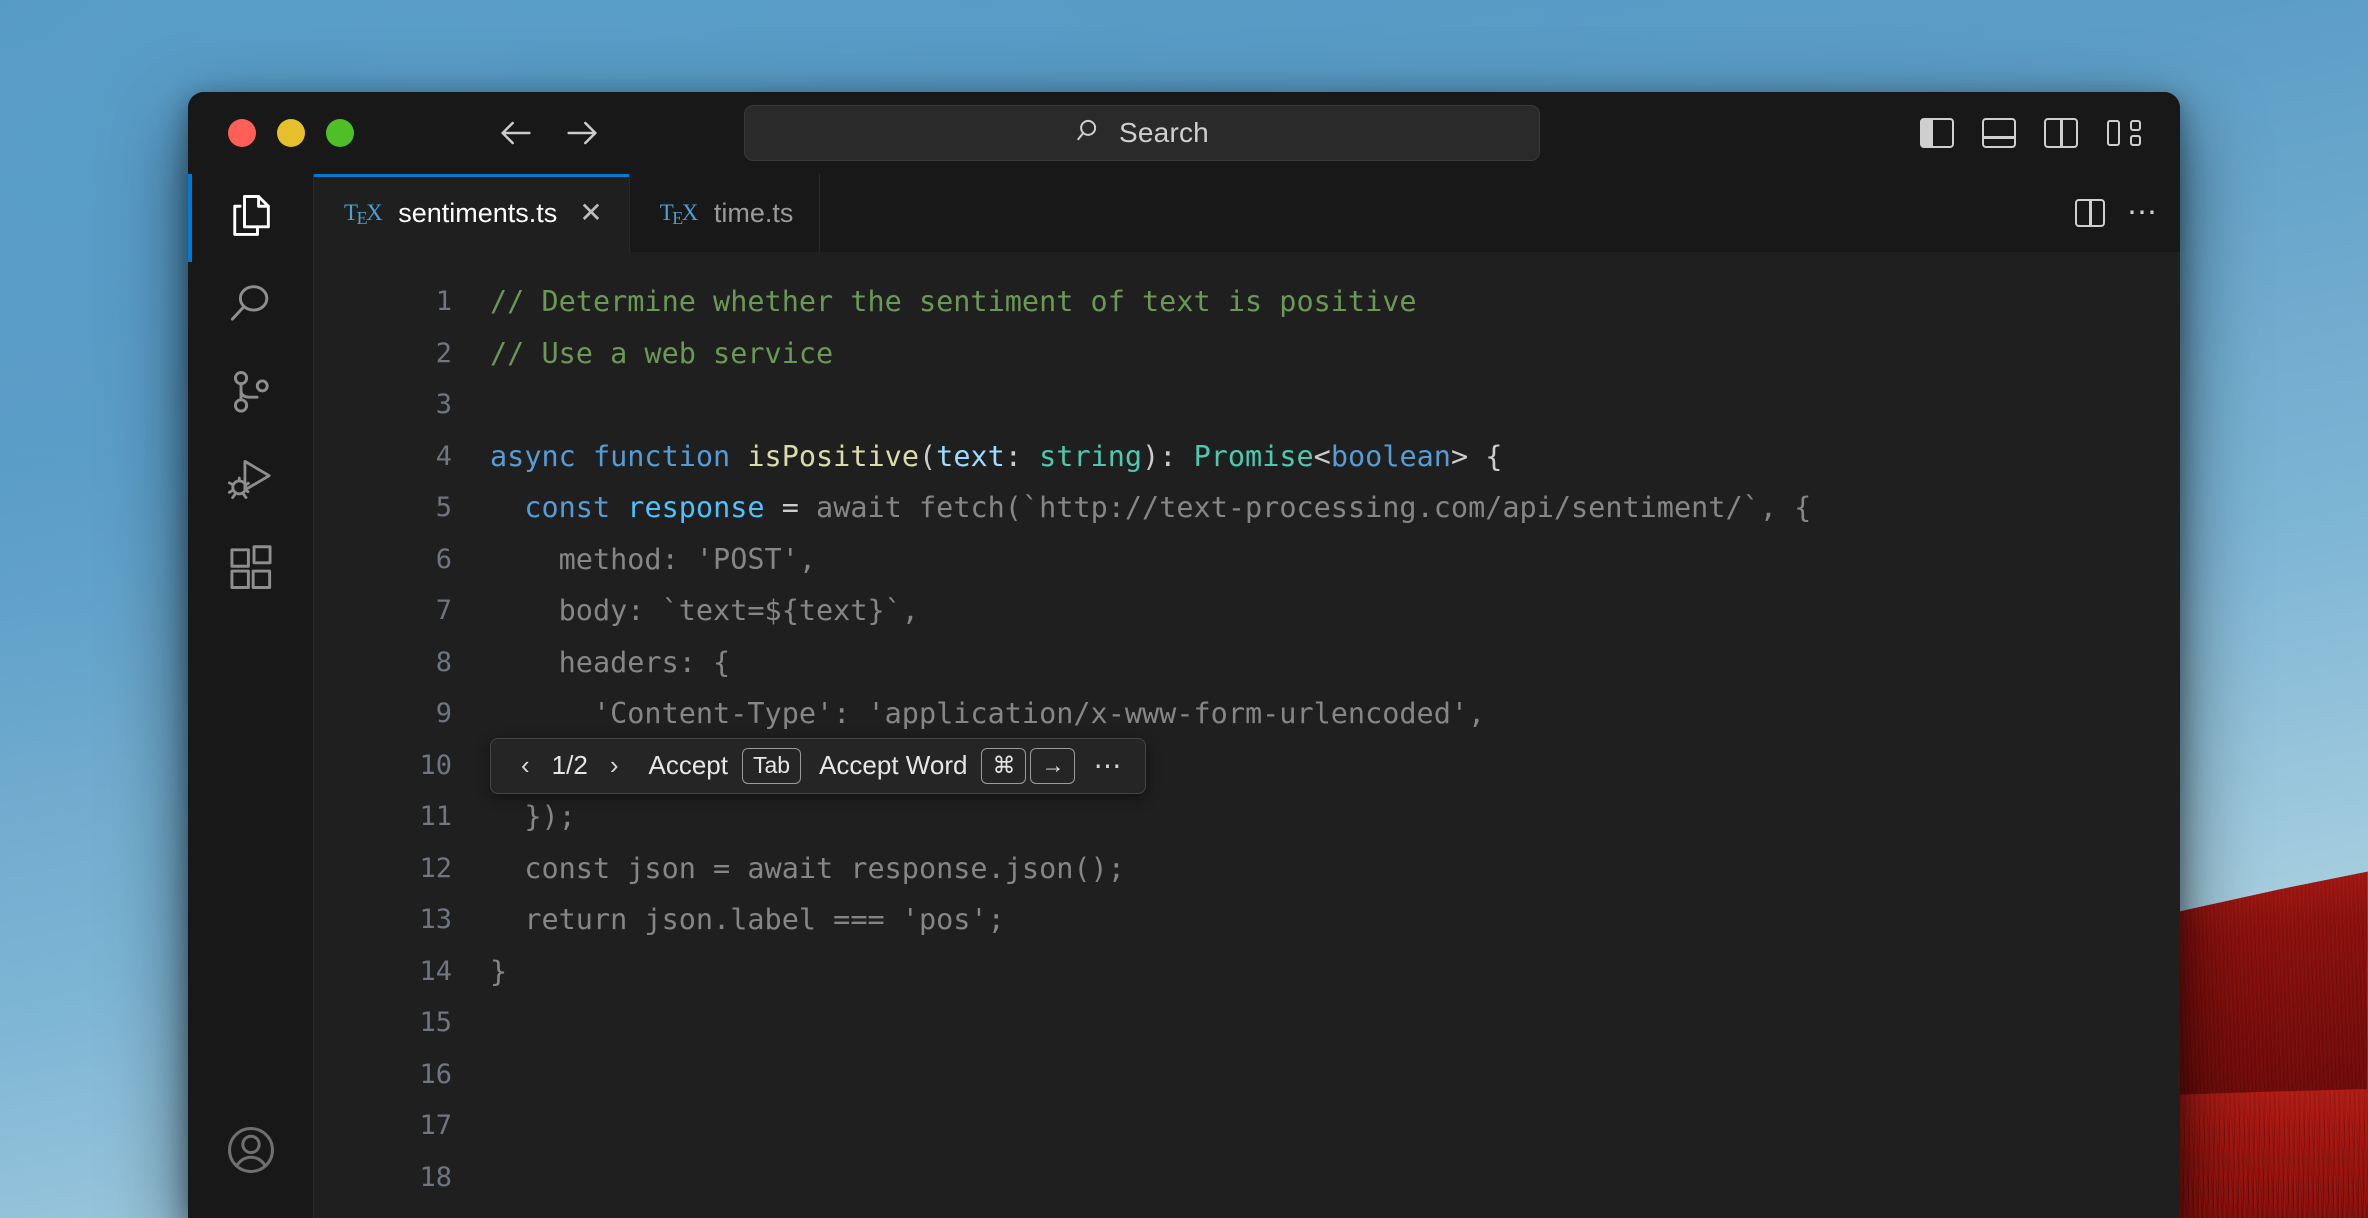  Describe the element at coordinates (1247, 213) in the screenshot. I see `editor-tabbar: TEX sentiments.ts ✕ TEX time.ts ⋯` at that location.